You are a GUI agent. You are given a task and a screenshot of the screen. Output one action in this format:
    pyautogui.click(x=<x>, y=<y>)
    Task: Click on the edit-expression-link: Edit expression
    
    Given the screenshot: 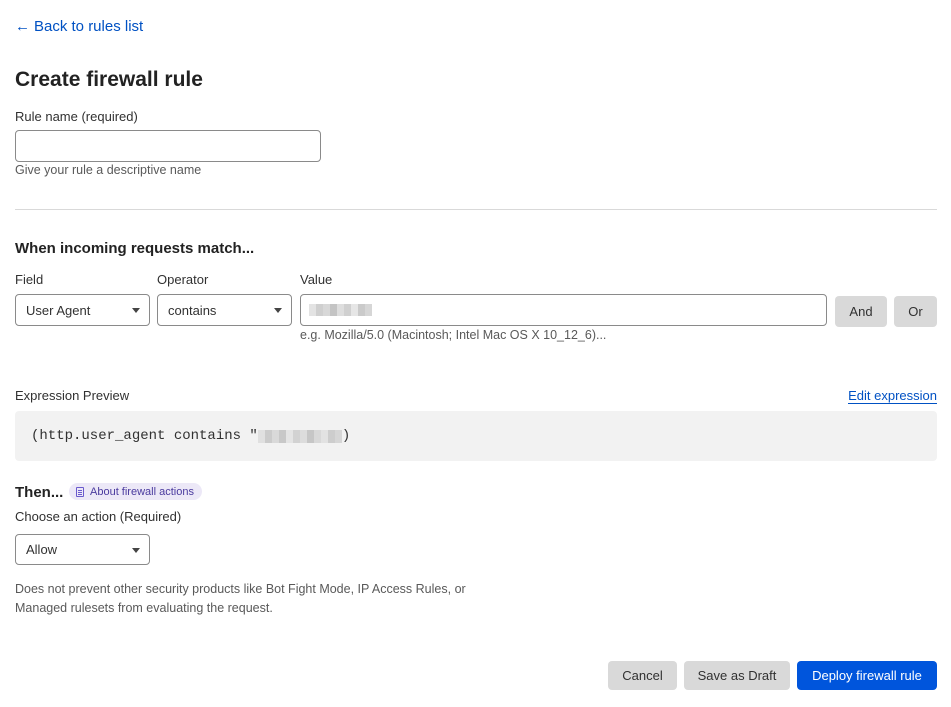 What is the action you would take?
    pyautogui.click(x=892, y=396)
    